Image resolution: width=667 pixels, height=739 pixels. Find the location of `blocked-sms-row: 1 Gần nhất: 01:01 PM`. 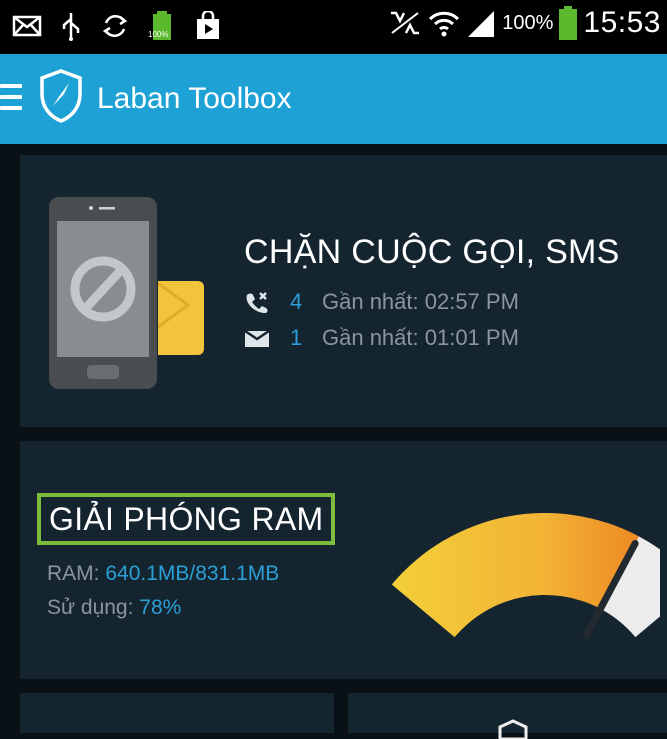

blocked-sms-row: 1 Gần nhất: 01:01 PM is located at coordinates (381, 338).